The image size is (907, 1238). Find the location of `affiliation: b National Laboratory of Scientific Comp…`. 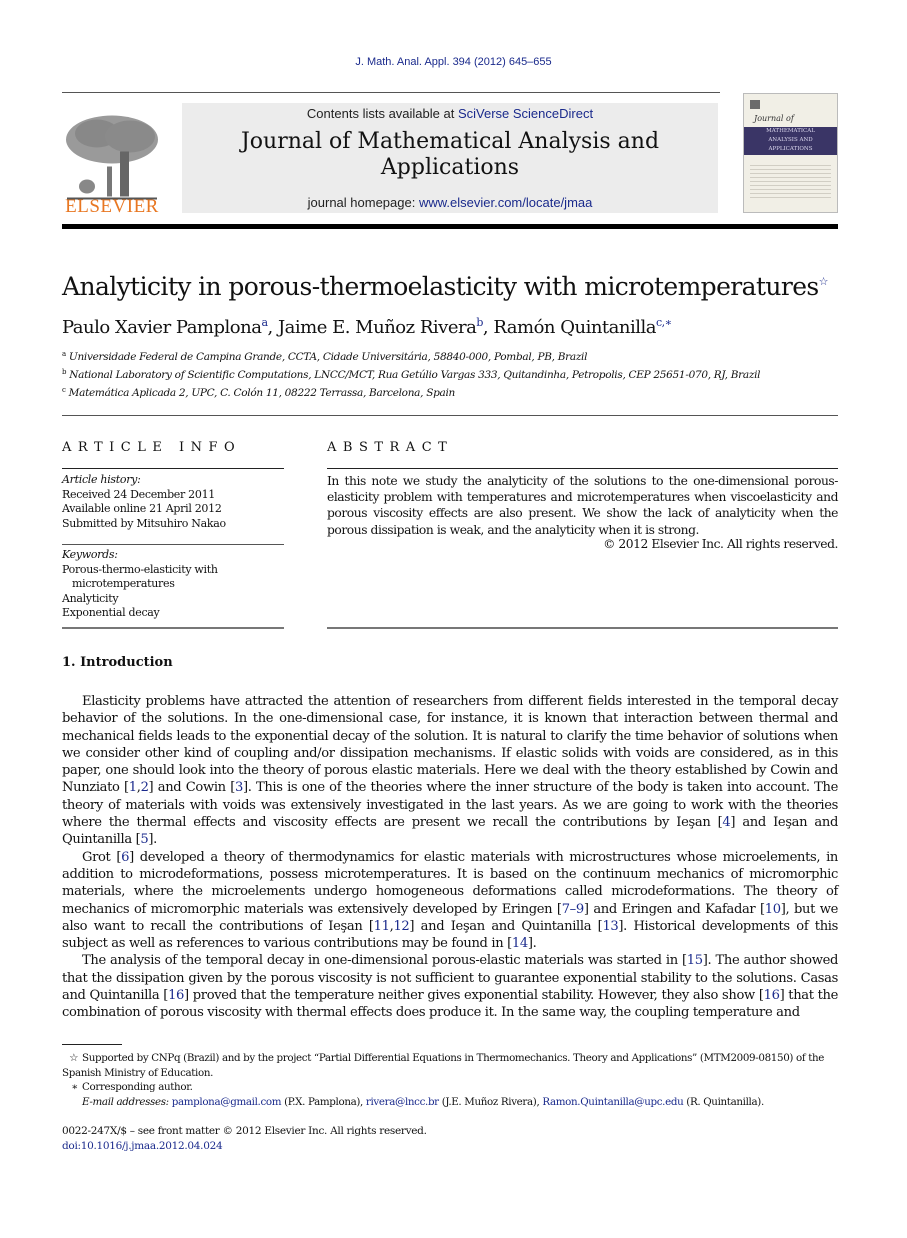

affiliation: b National Laboratory of Scientific Comp… is located at coordinates (411, 374).